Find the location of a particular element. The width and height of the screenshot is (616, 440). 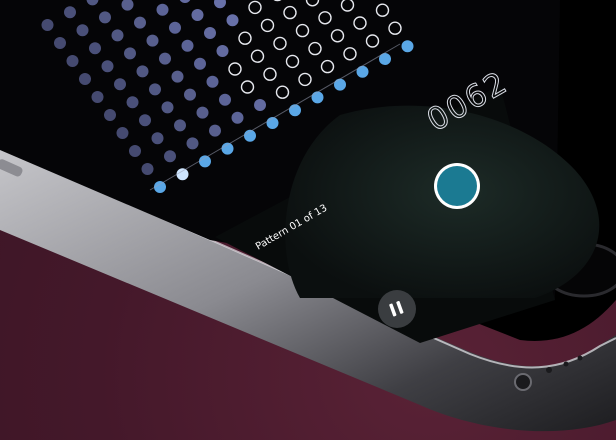

pause-button is located at coordinates (397, 309).